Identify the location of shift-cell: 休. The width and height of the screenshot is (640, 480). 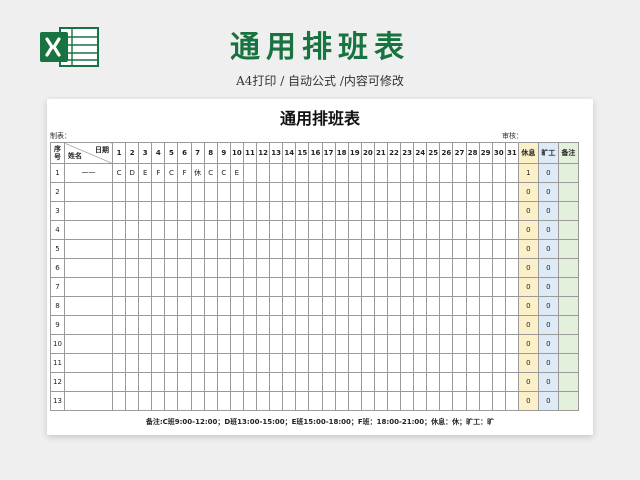
(197, 173).